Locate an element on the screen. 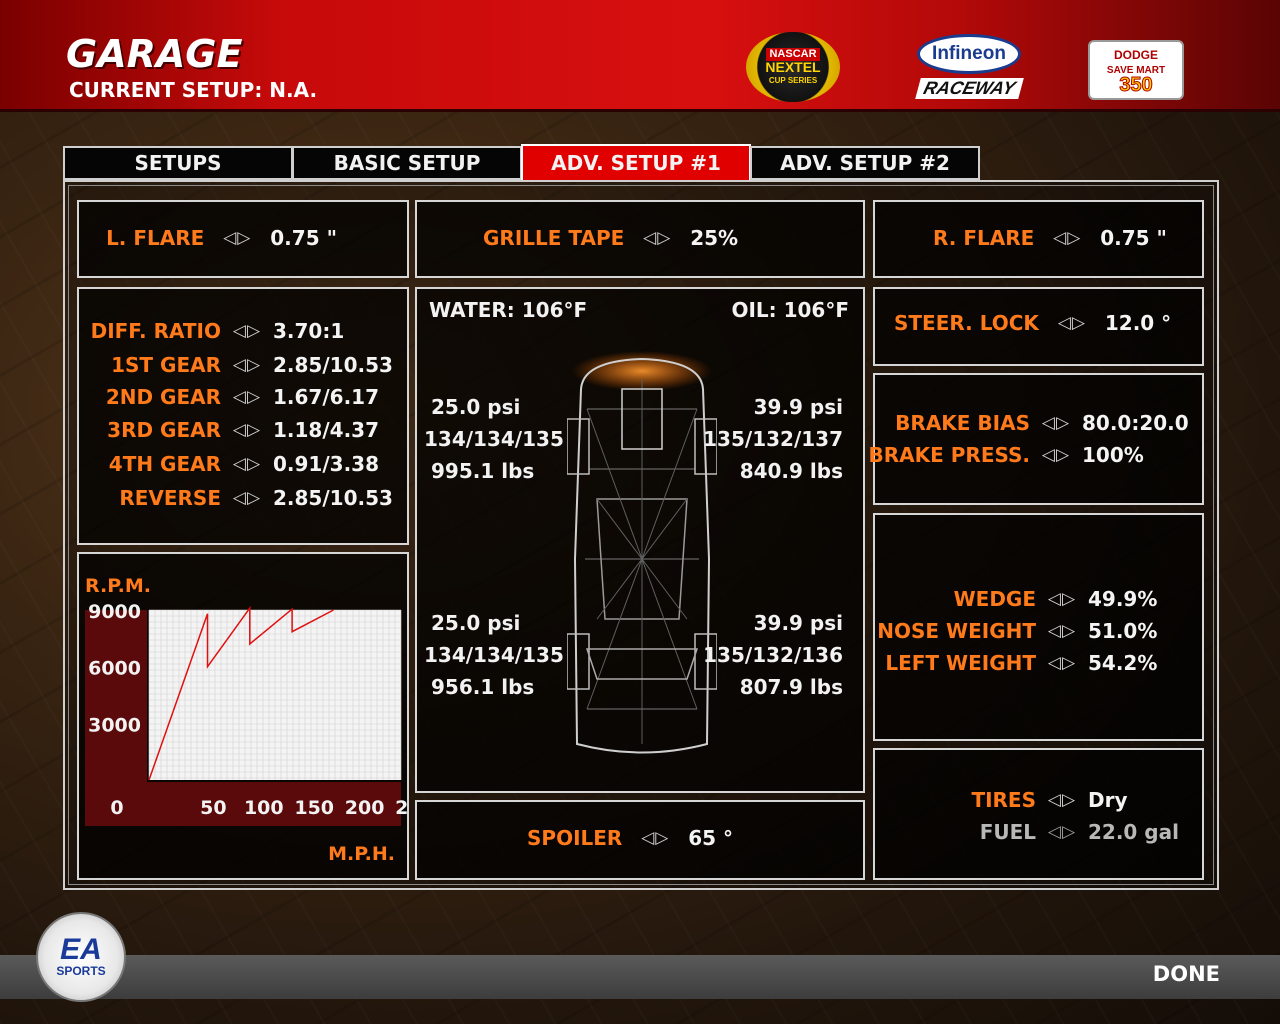 The height and width of the screenshot is (1024, 1280). gear-row: 2ND GEAR ◁▷ 1.67/6.17 is located at coordinates (246, 397).